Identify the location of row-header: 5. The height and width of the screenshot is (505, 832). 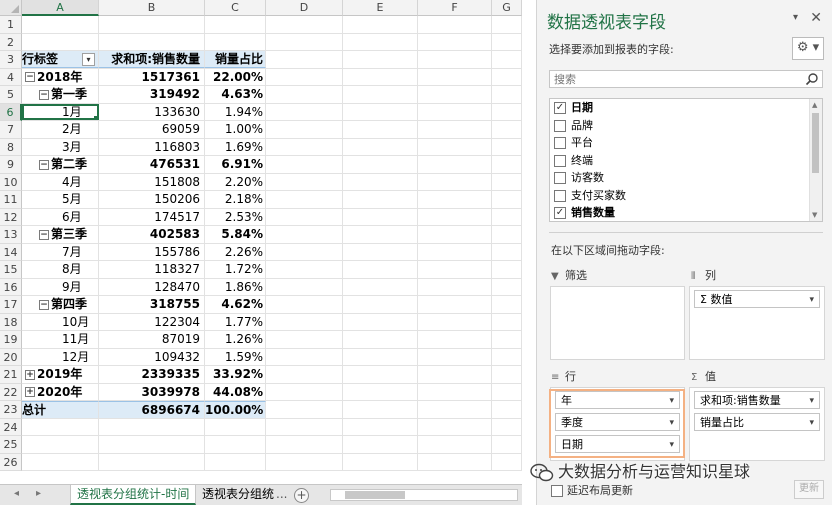
(11, 95).